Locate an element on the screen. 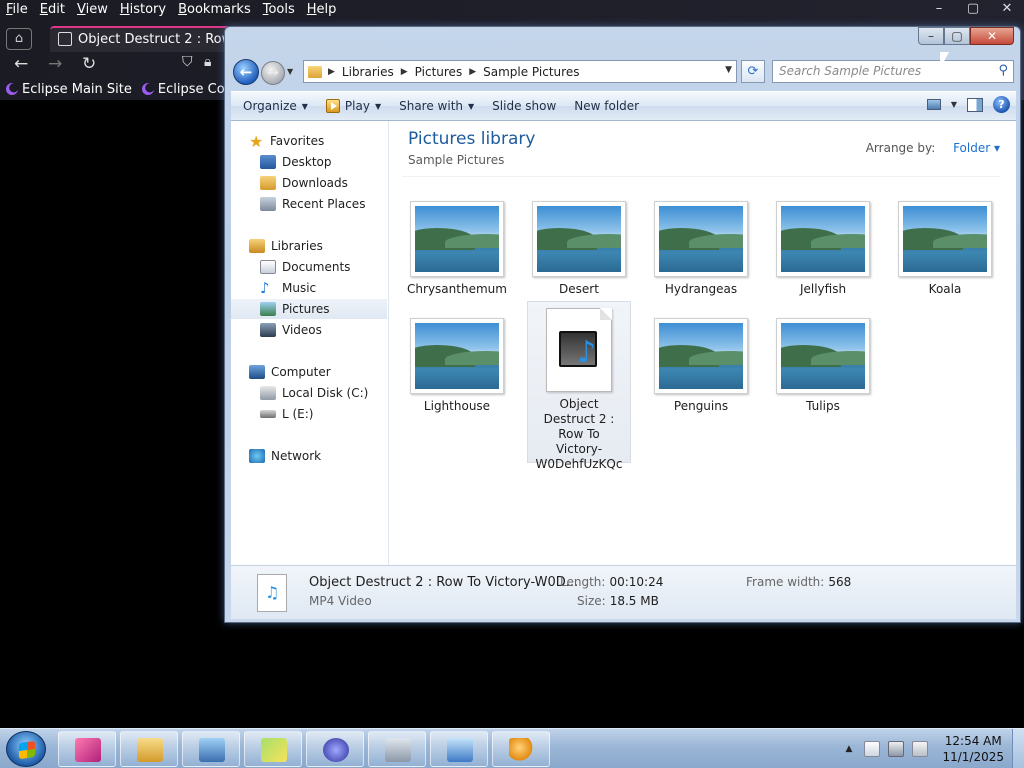 This screenshot has height=768, width=1024. action-center-icon is located at coordinates (872, 749).